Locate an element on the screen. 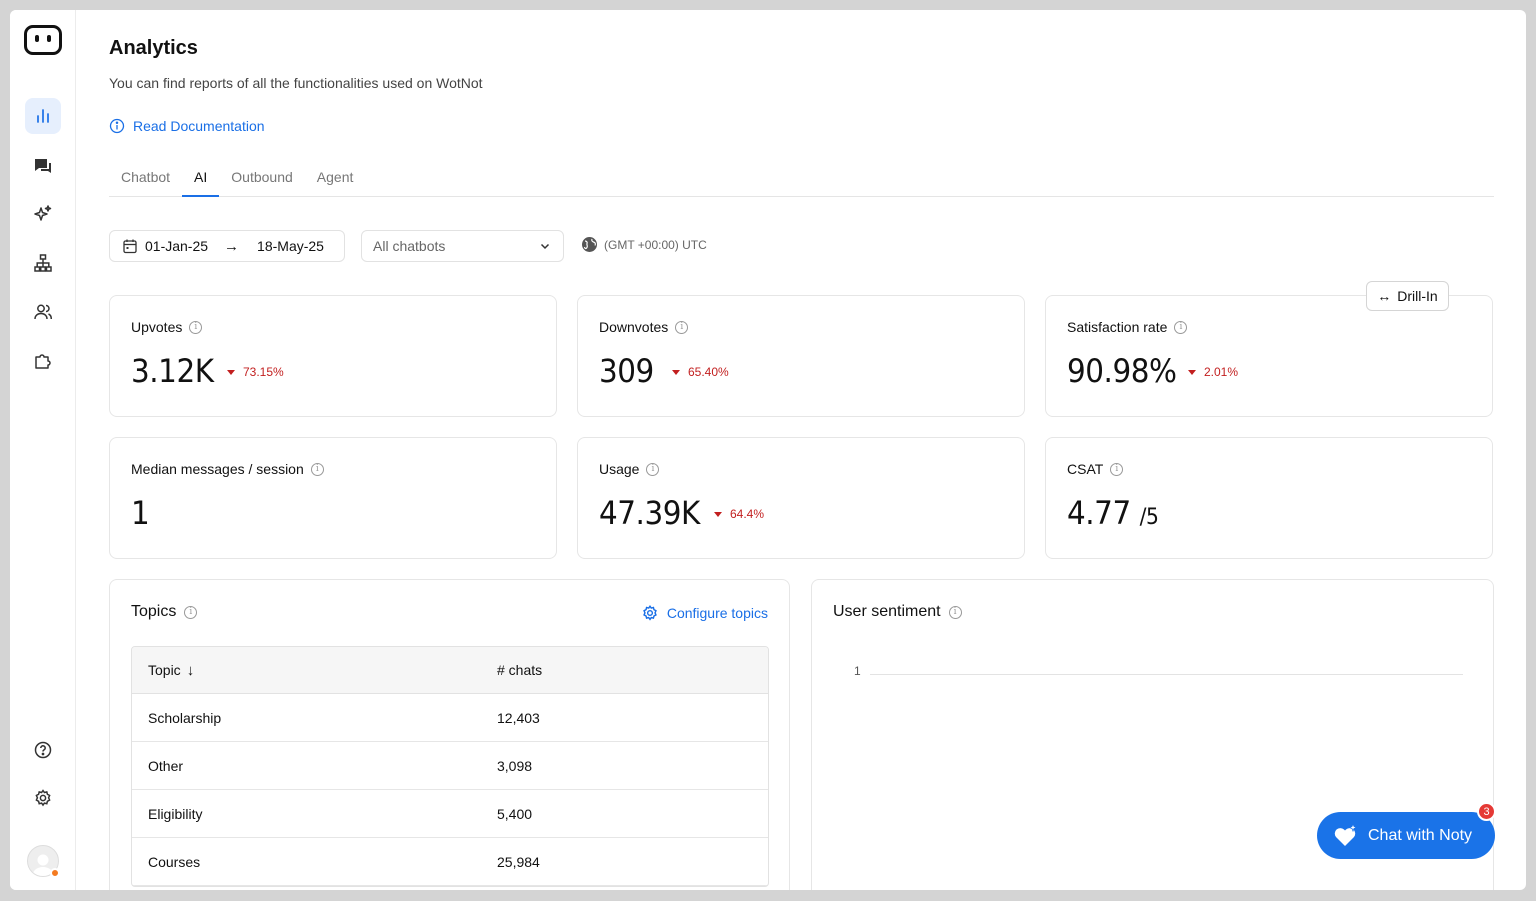 Image resolution: width=1536 pixels, height=901 pixels. sort-topic-header: Topic ↓ is located at coordinates (314, 670).